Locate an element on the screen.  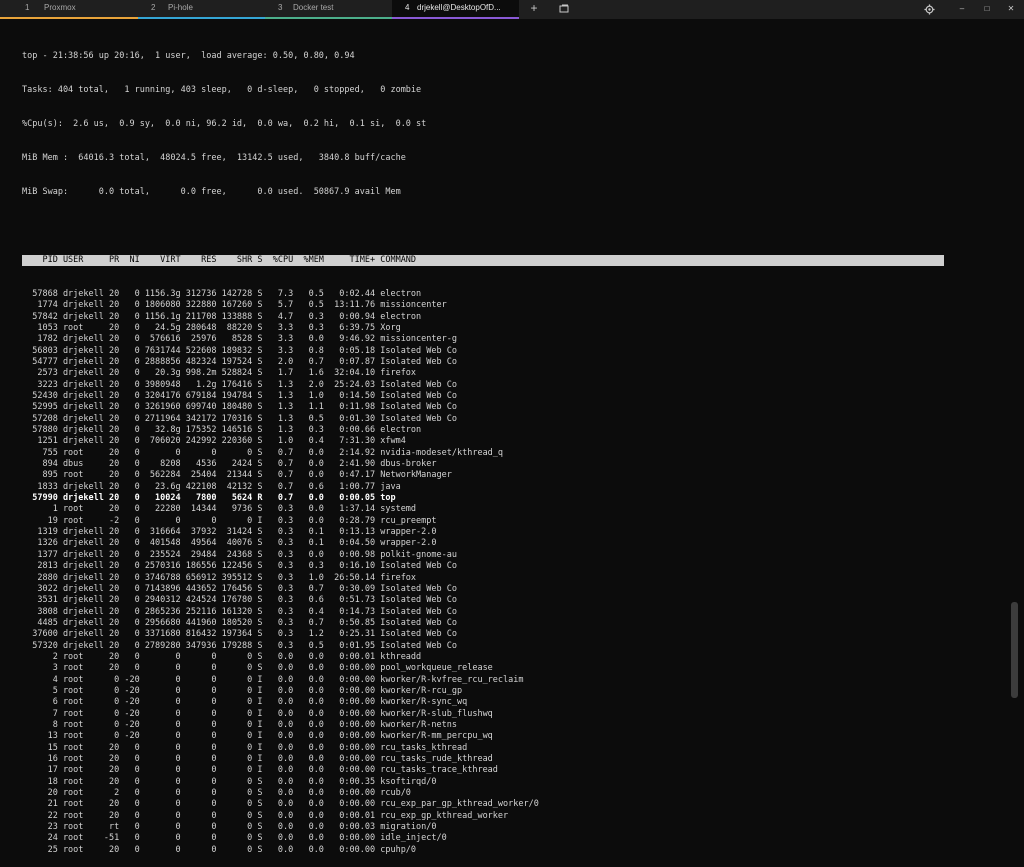
scrollbar-thumb is located at coordinates (1014, 650).